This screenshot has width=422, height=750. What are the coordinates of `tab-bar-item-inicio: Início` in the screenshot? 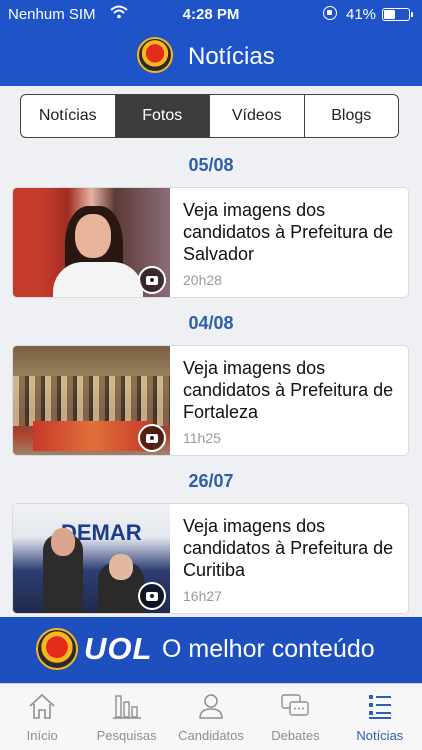 It's located at (42, 717).